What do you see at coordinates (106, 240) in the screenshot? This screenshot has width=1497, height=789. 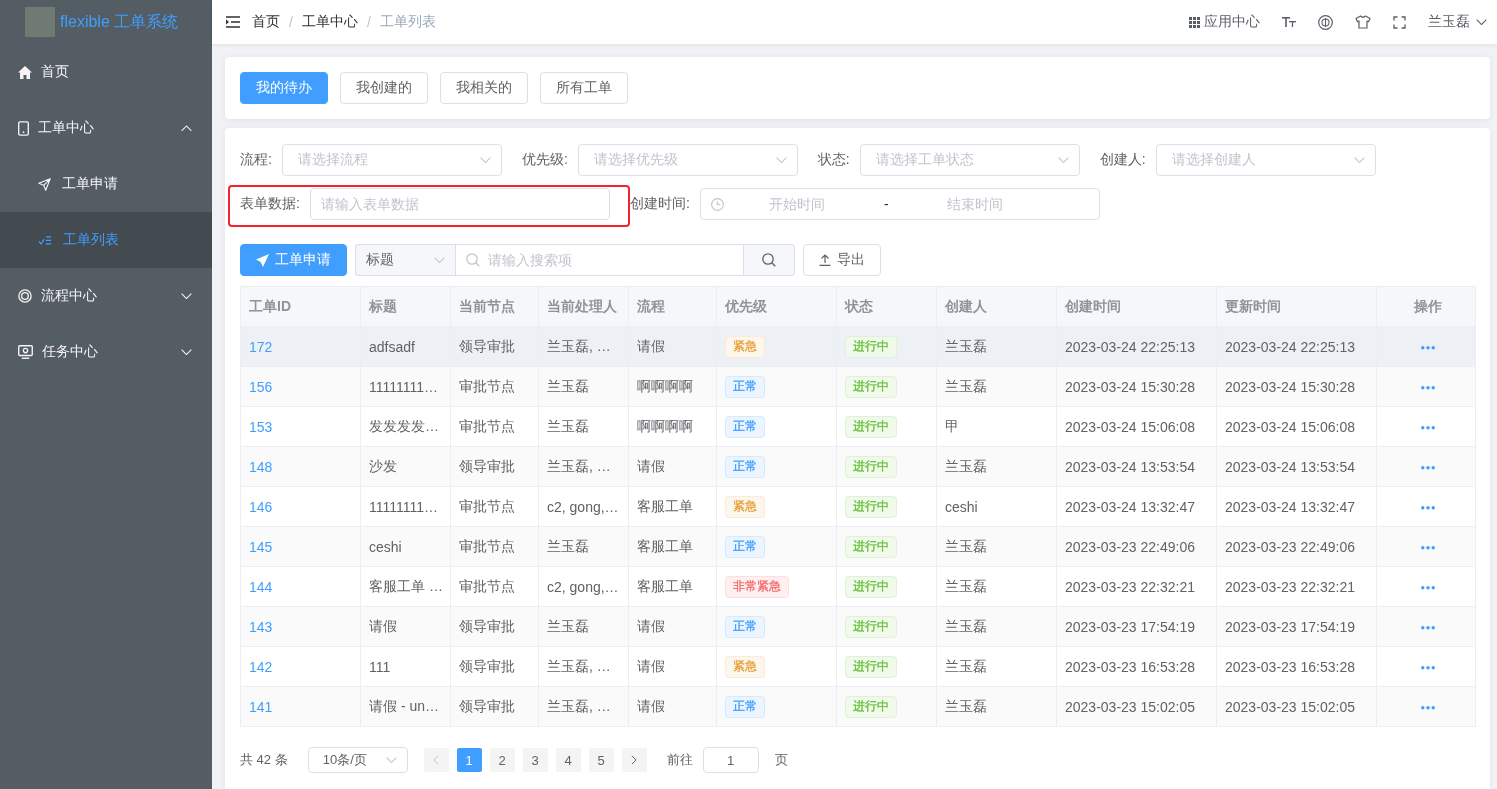 I see `submenu-item: 工单列表` at bounding box center [106, 240].